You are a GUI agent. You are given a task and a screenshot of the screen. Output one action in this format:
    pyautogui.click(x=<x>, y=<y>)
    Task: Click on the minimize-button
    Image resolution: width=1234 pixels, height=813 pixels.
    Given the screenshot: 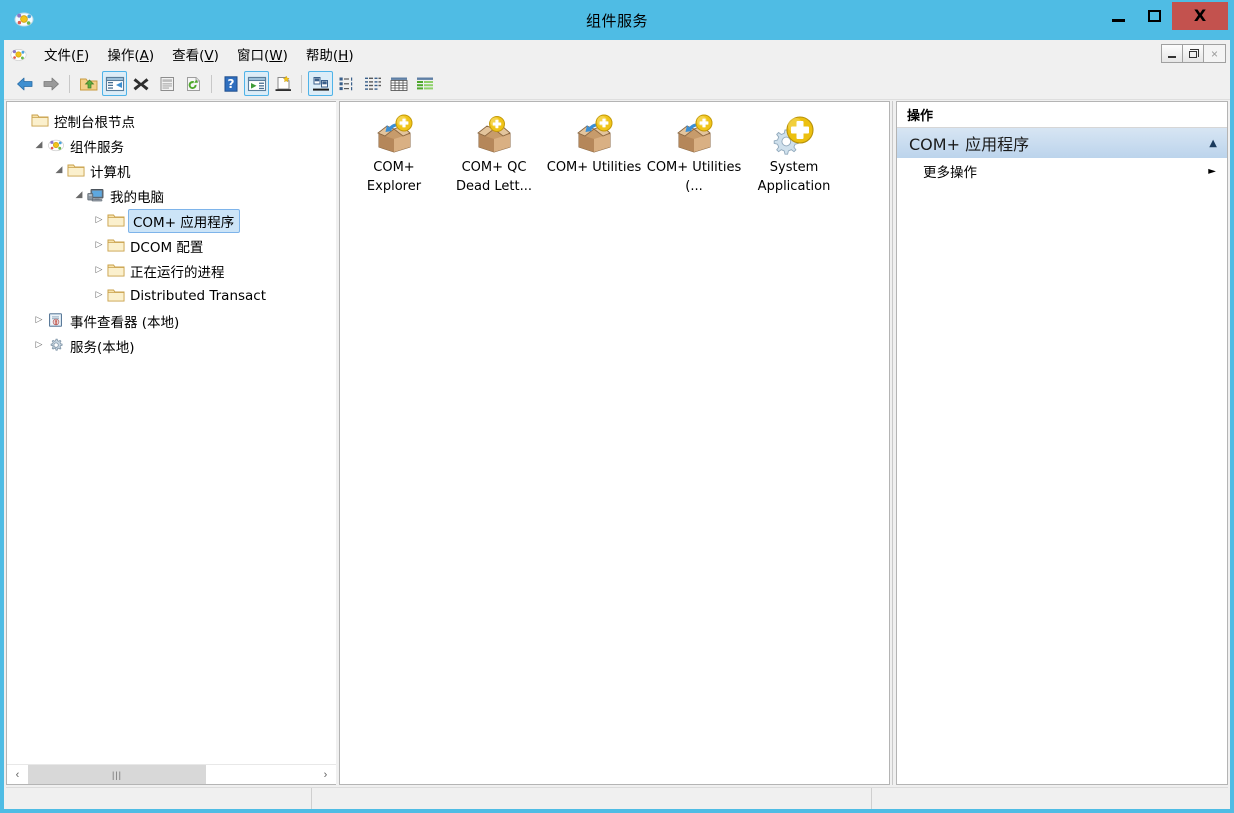 What is the action you would take?
    pyautogui.click(x=1118, y=16)
    